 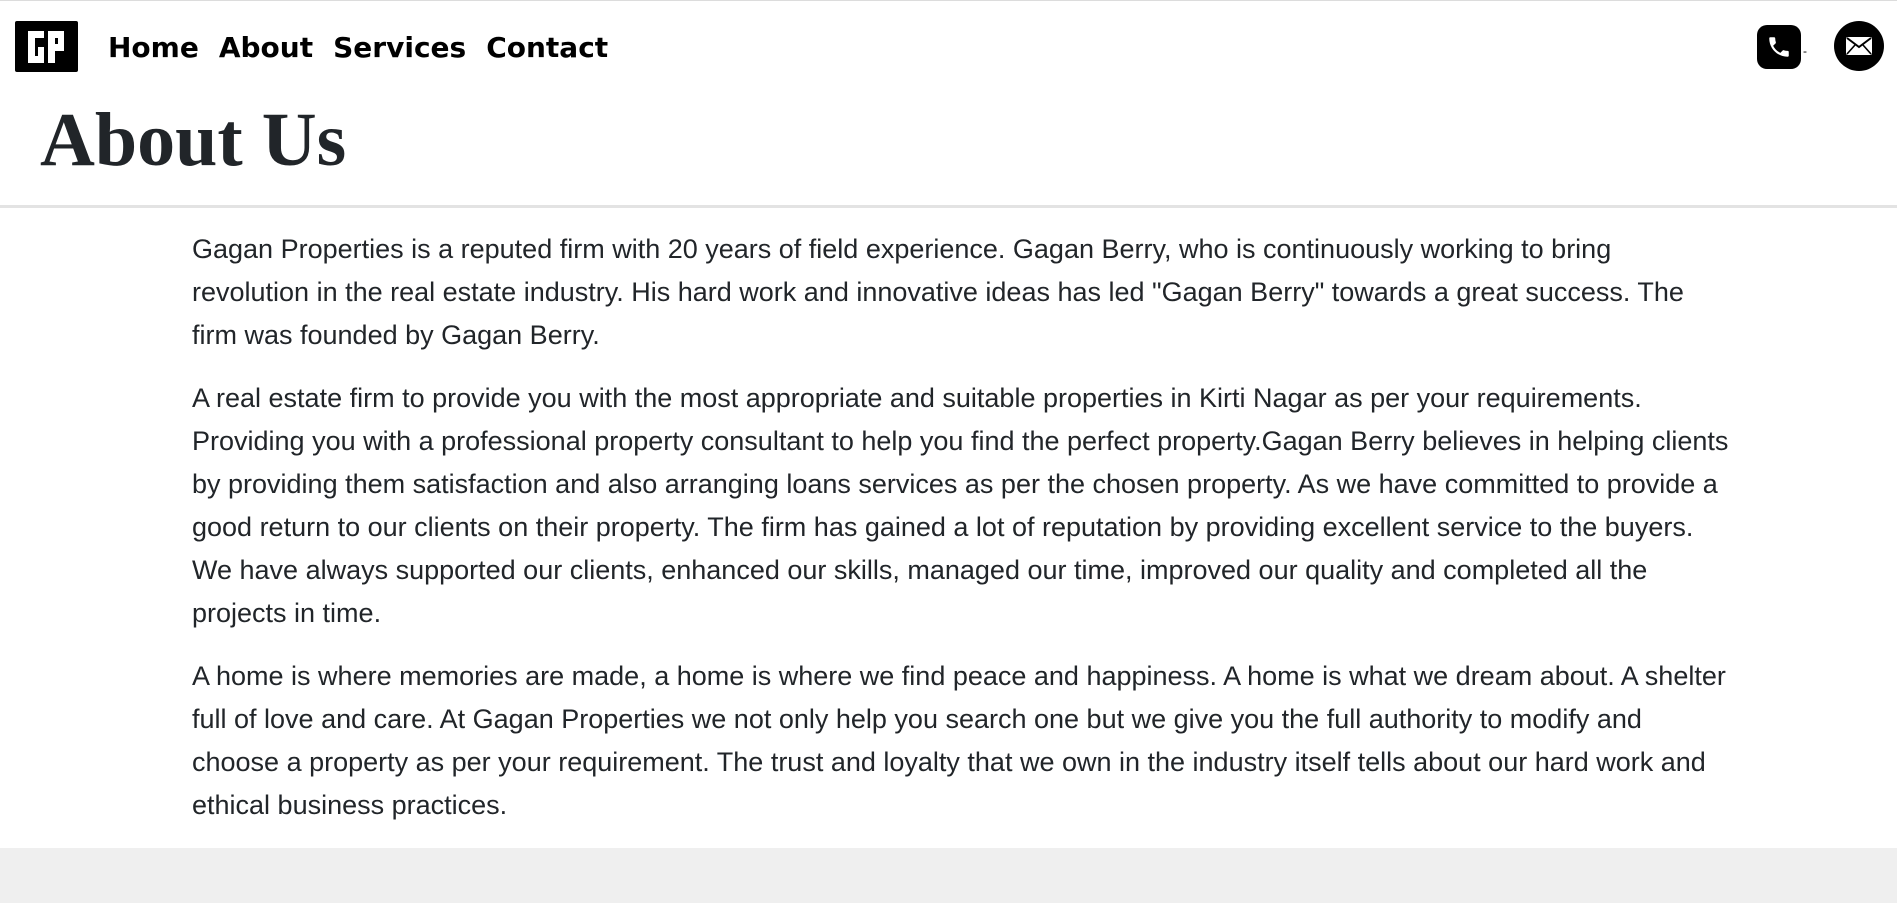 I want to click on header-divider, so click(x=948, y=206).